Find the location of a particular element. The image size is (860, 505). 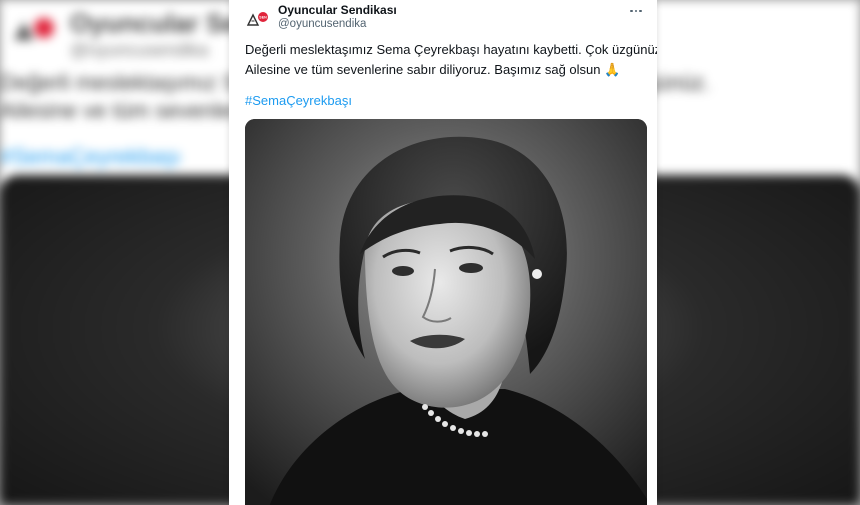

display-name: Oyuncular Sendikası is located at coordinates (337, 10).